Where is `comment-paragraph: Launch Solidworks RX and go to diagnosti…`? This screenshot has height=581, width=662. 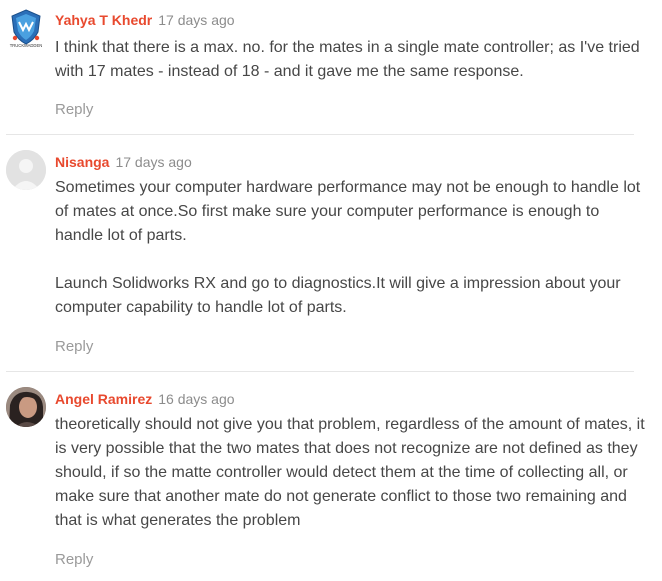 comment-paragraph: Launch Solidworks RX and go to diagnosti… is located at coordinates (338, 295).